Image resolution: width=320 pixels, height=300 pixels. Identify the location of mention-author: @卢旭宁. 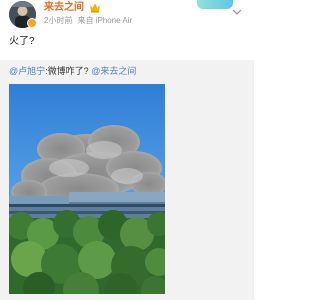
(27, 71).